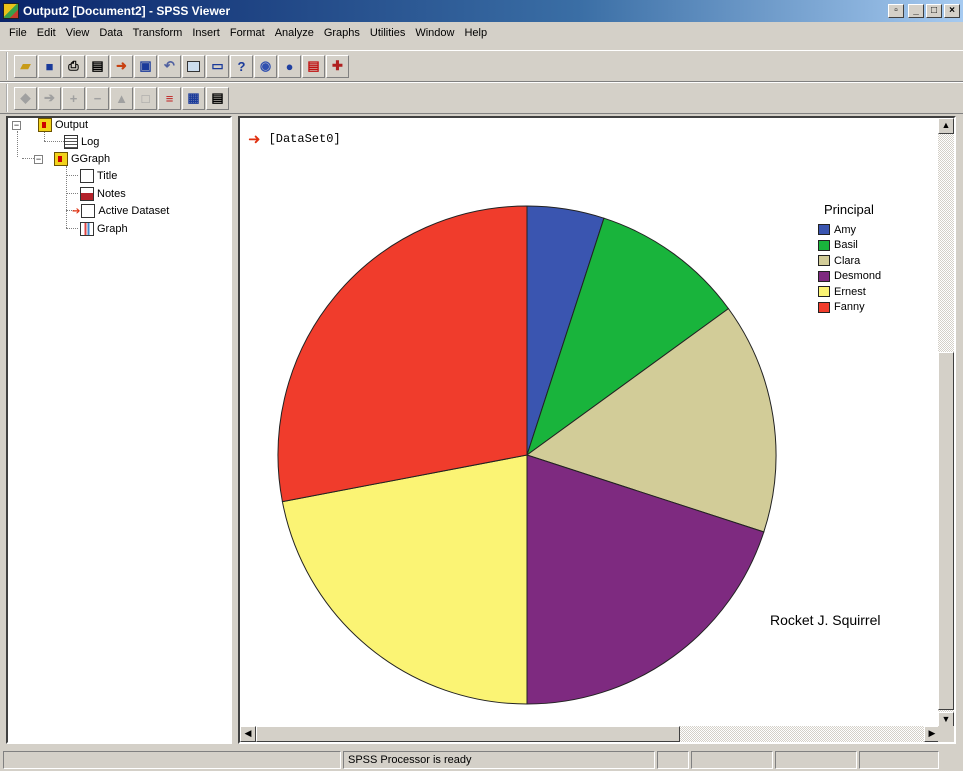  I want to click on legend-item-basil: Basil, so click(849, 246).